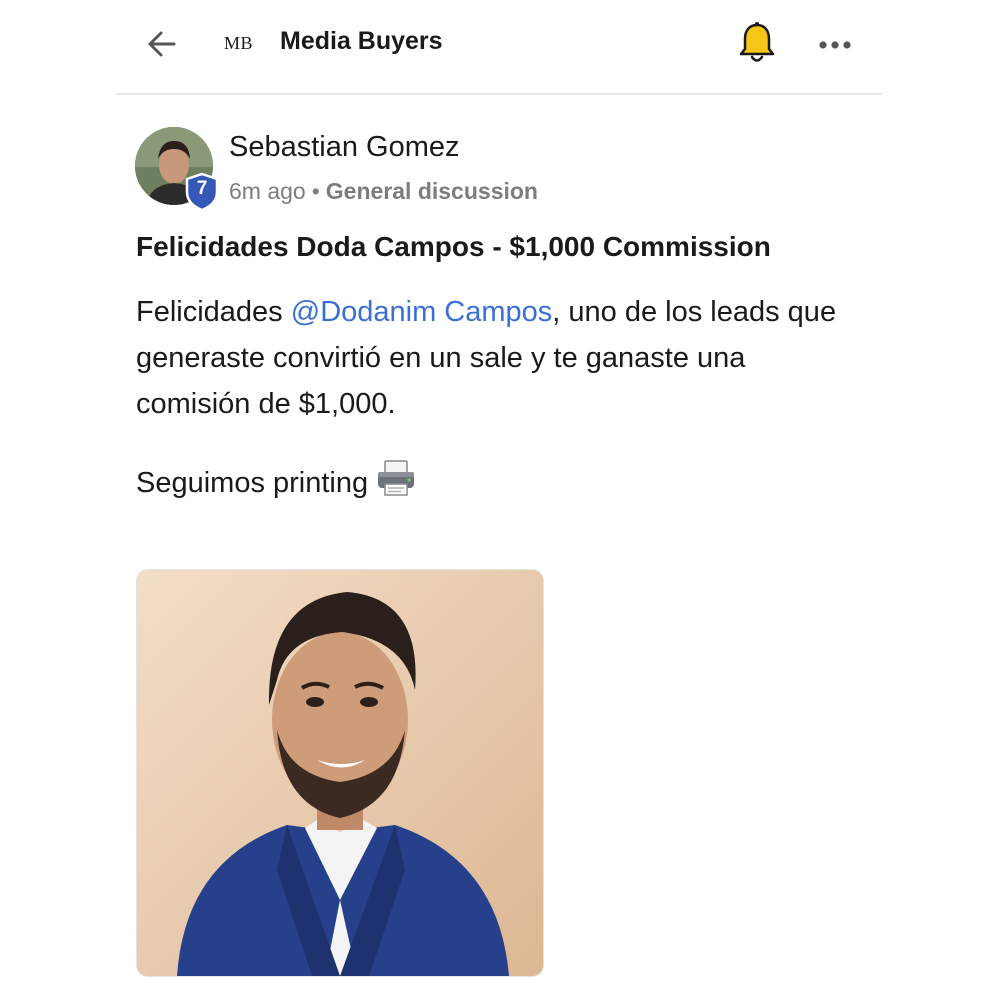 The width and height of the screenshot is (1000, 1000). Describe the element at coordinates (499, 47) in the screenshot. I see `group-header: MB Media Buyers` at that location.